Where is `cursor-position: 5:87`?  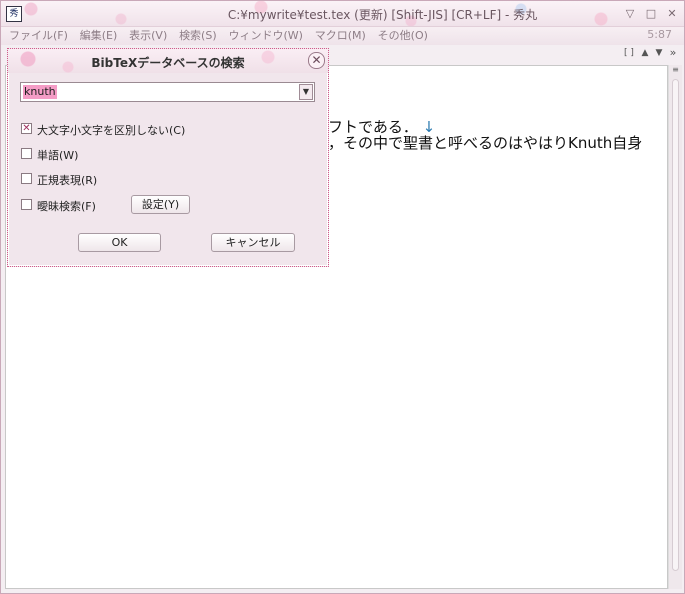 cursor-position: 5:87 is located at coordinates (659, 34).